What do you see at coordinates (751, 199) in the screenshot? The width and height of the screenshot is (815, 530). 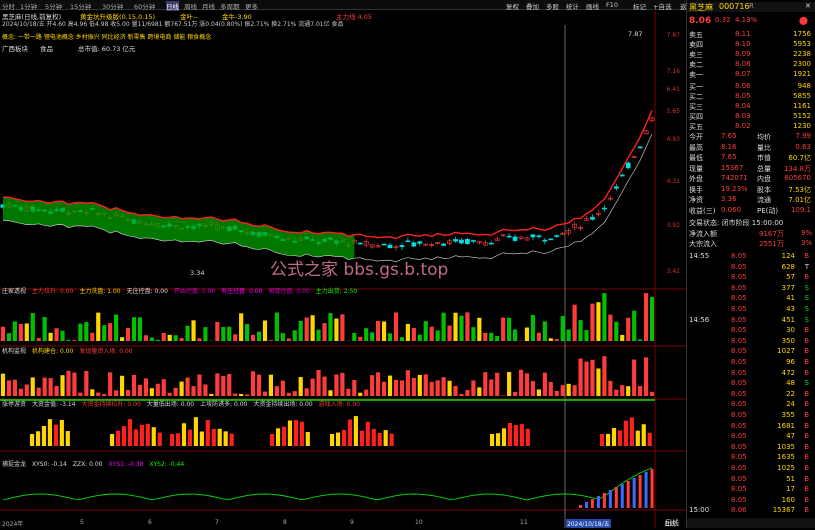 I see `stat-row: 净资3.36流通7.01亿` at bounding box center [751, 199].